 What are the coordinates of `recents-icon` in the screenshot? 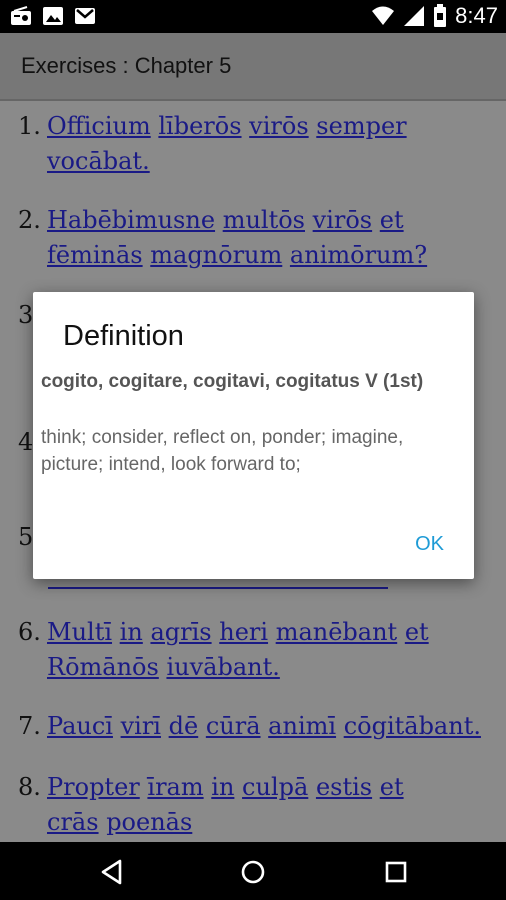 It's located at (396, 872).